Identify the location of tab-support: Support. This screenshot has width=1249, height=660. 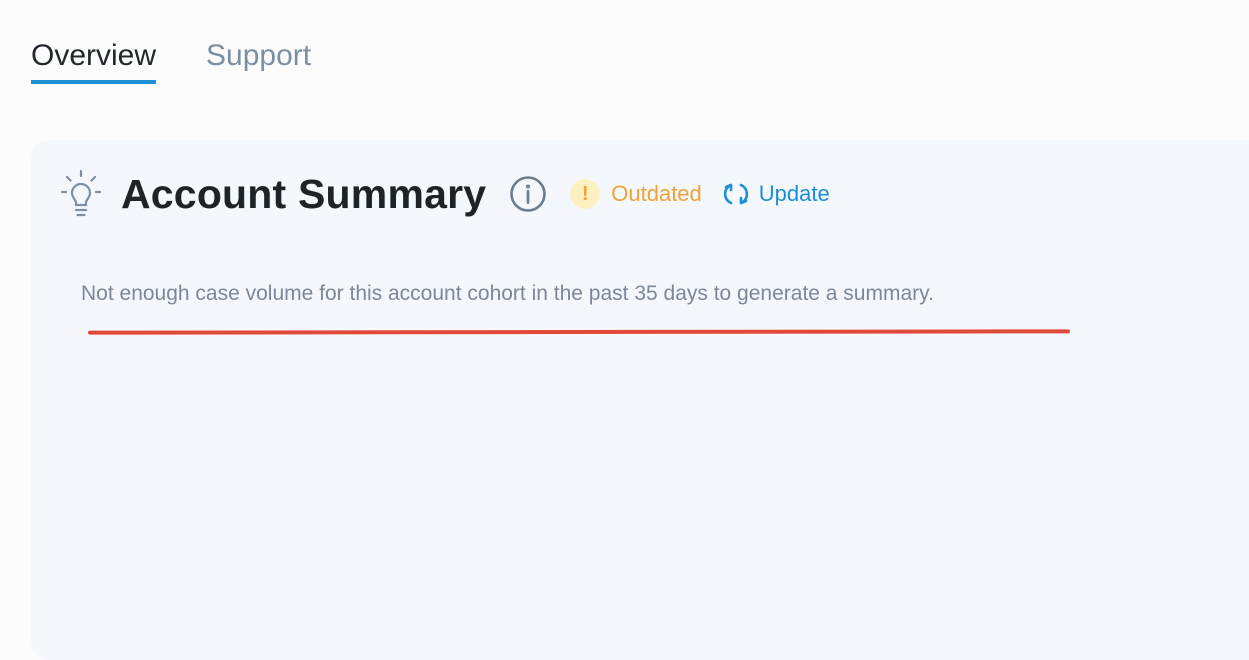
(258, 60).